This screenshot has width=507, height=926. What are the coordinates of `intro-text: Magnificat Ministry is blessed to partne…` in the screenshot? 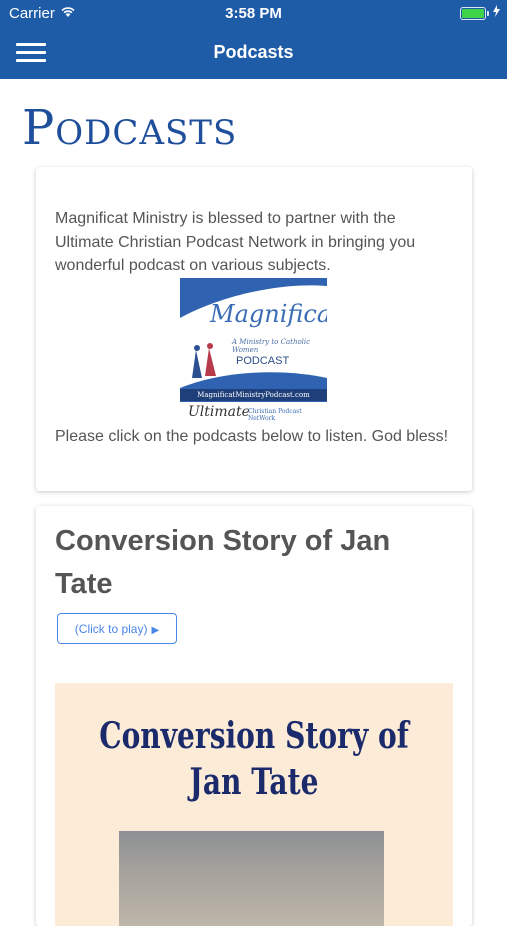 It's located at (235, 242).